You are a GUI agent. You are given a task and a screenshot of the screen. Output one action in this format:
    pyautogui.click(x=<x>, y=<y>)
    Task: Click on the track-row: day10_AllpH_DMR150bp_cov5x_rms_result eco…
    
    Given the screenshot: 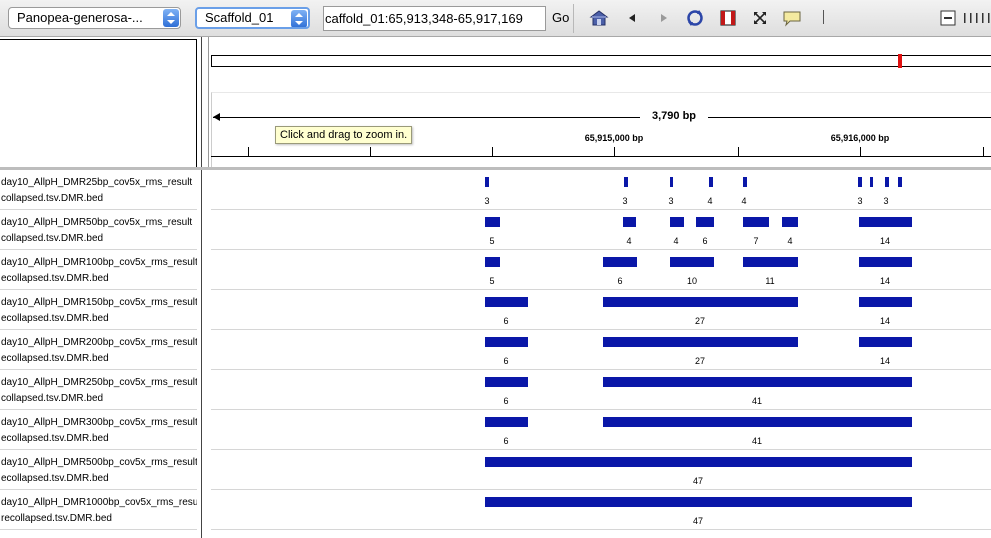 What is the action you would take?
    pyautogui.click(x=495, y=310)
    